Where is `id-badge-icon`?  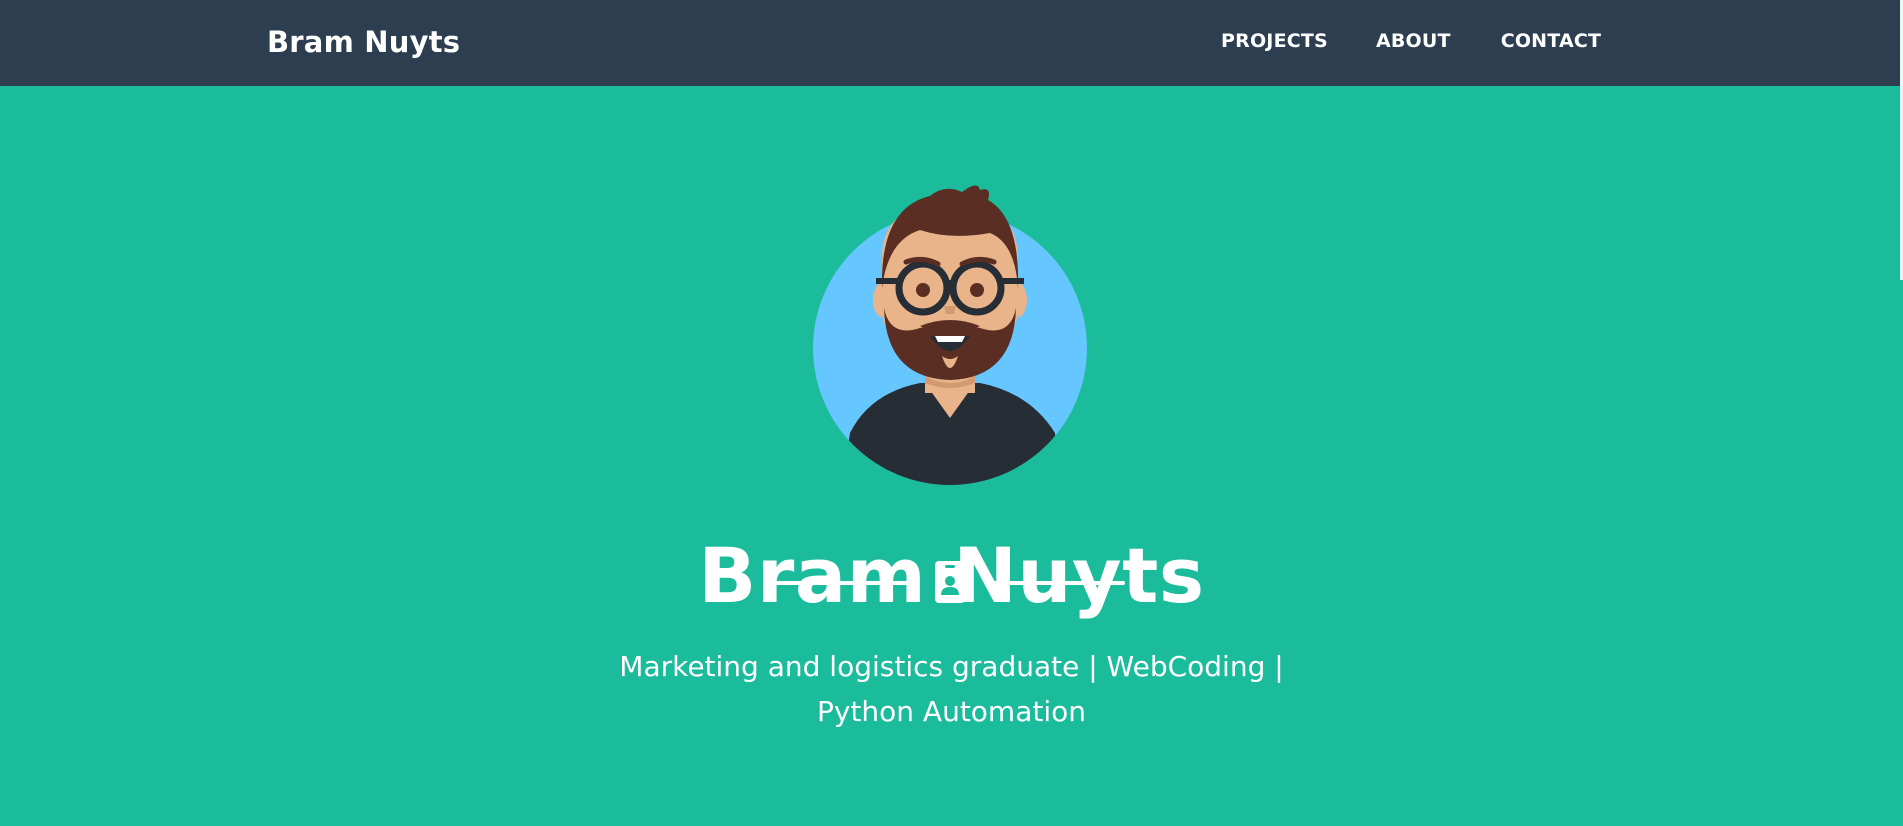 id-badge-icon is located at coordinates (950, 582).